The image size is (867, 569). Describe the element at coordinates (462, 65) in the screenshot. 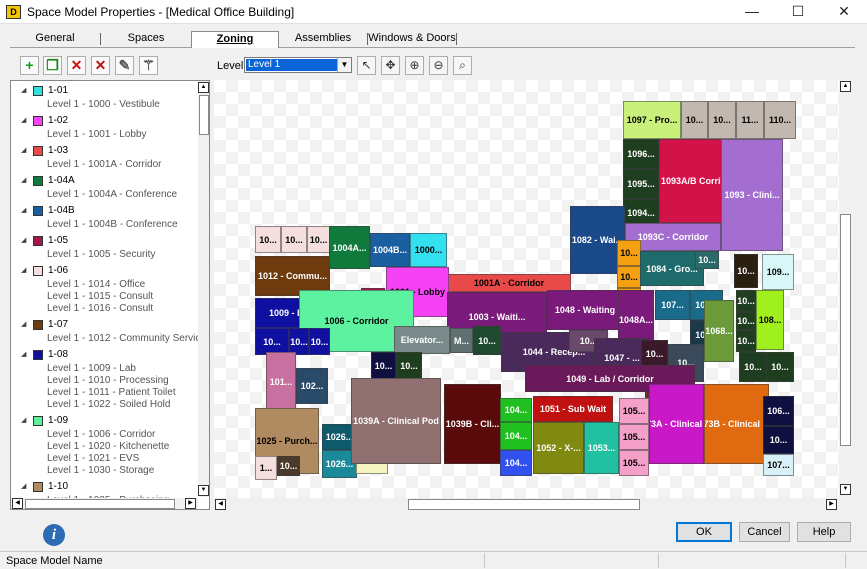

I see `zoom-fit-icon: ⌕` at that location.